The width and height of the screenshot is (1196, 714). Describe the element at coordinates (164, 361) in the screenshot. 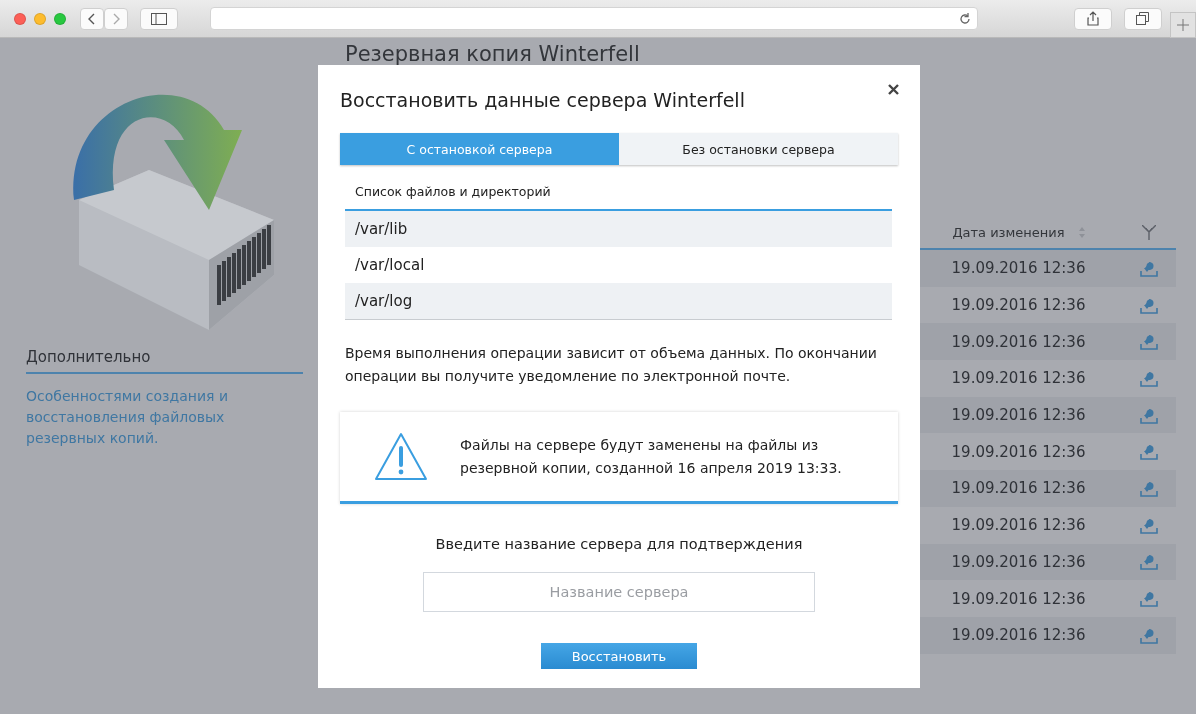

I see `section-heading: Дополнительно` at that location.